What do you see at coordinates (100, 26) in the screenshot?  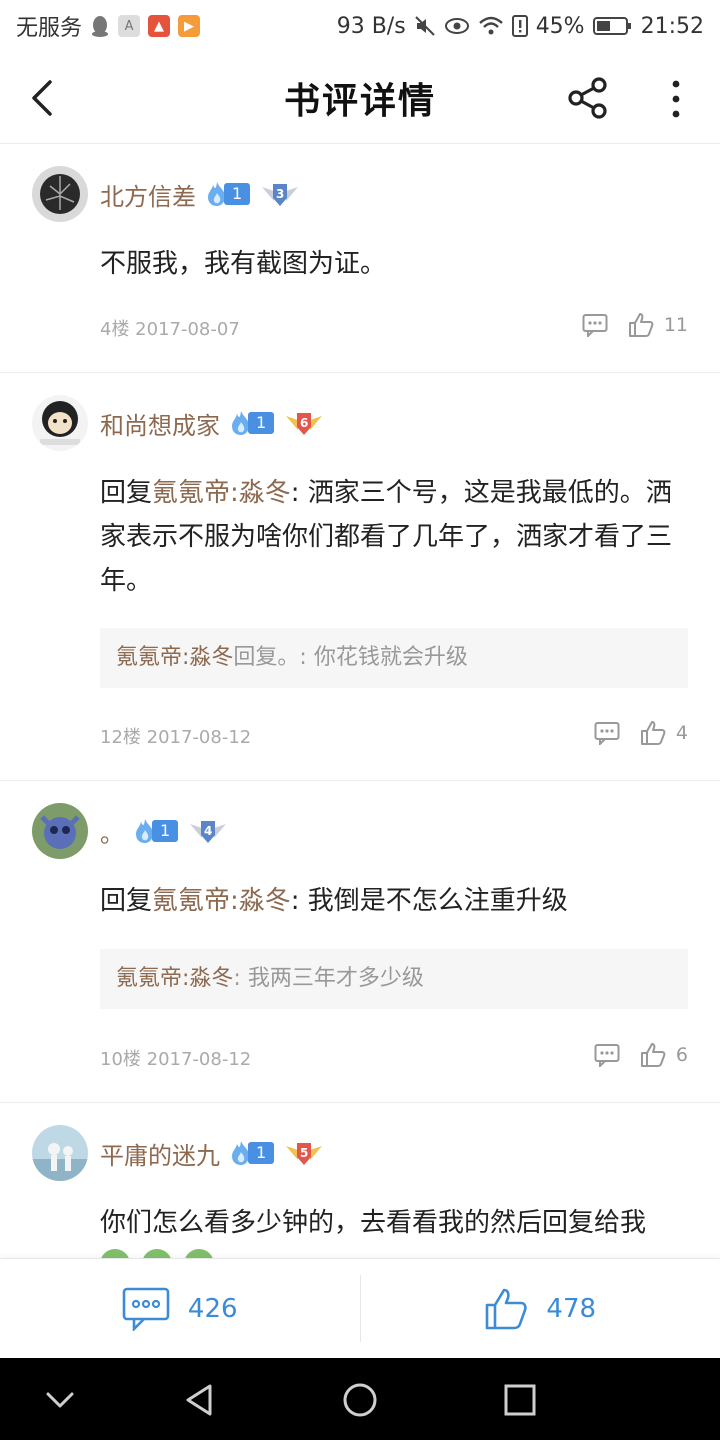 I see `qq-icon` at bounding box center [100, 26].